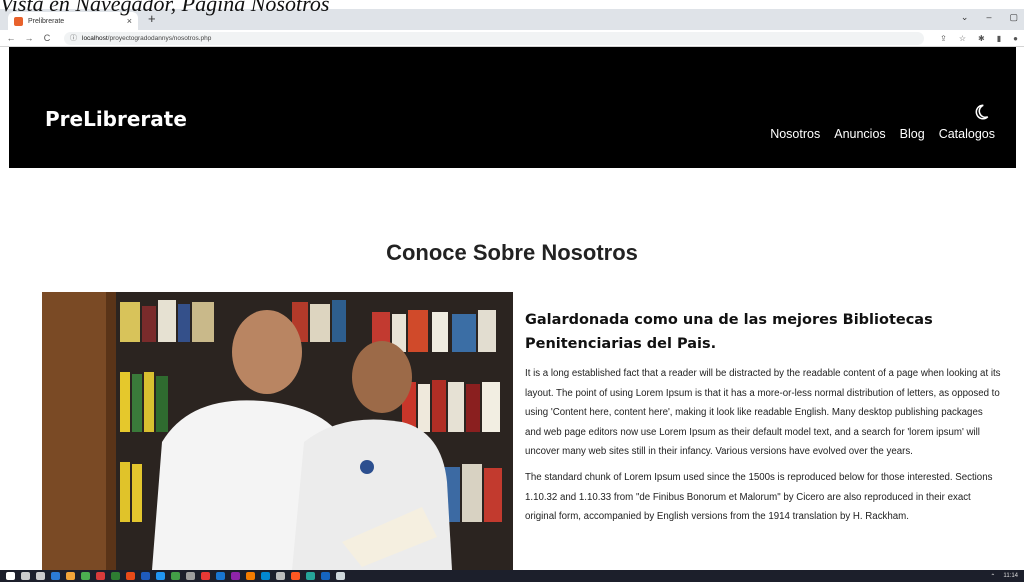 The height and width of the screenshot is (582, 1024). What do you see at coordinates (943, 38) in the screenshot?
I see `share-icon: ⇪` at bounding box center [943, 38].